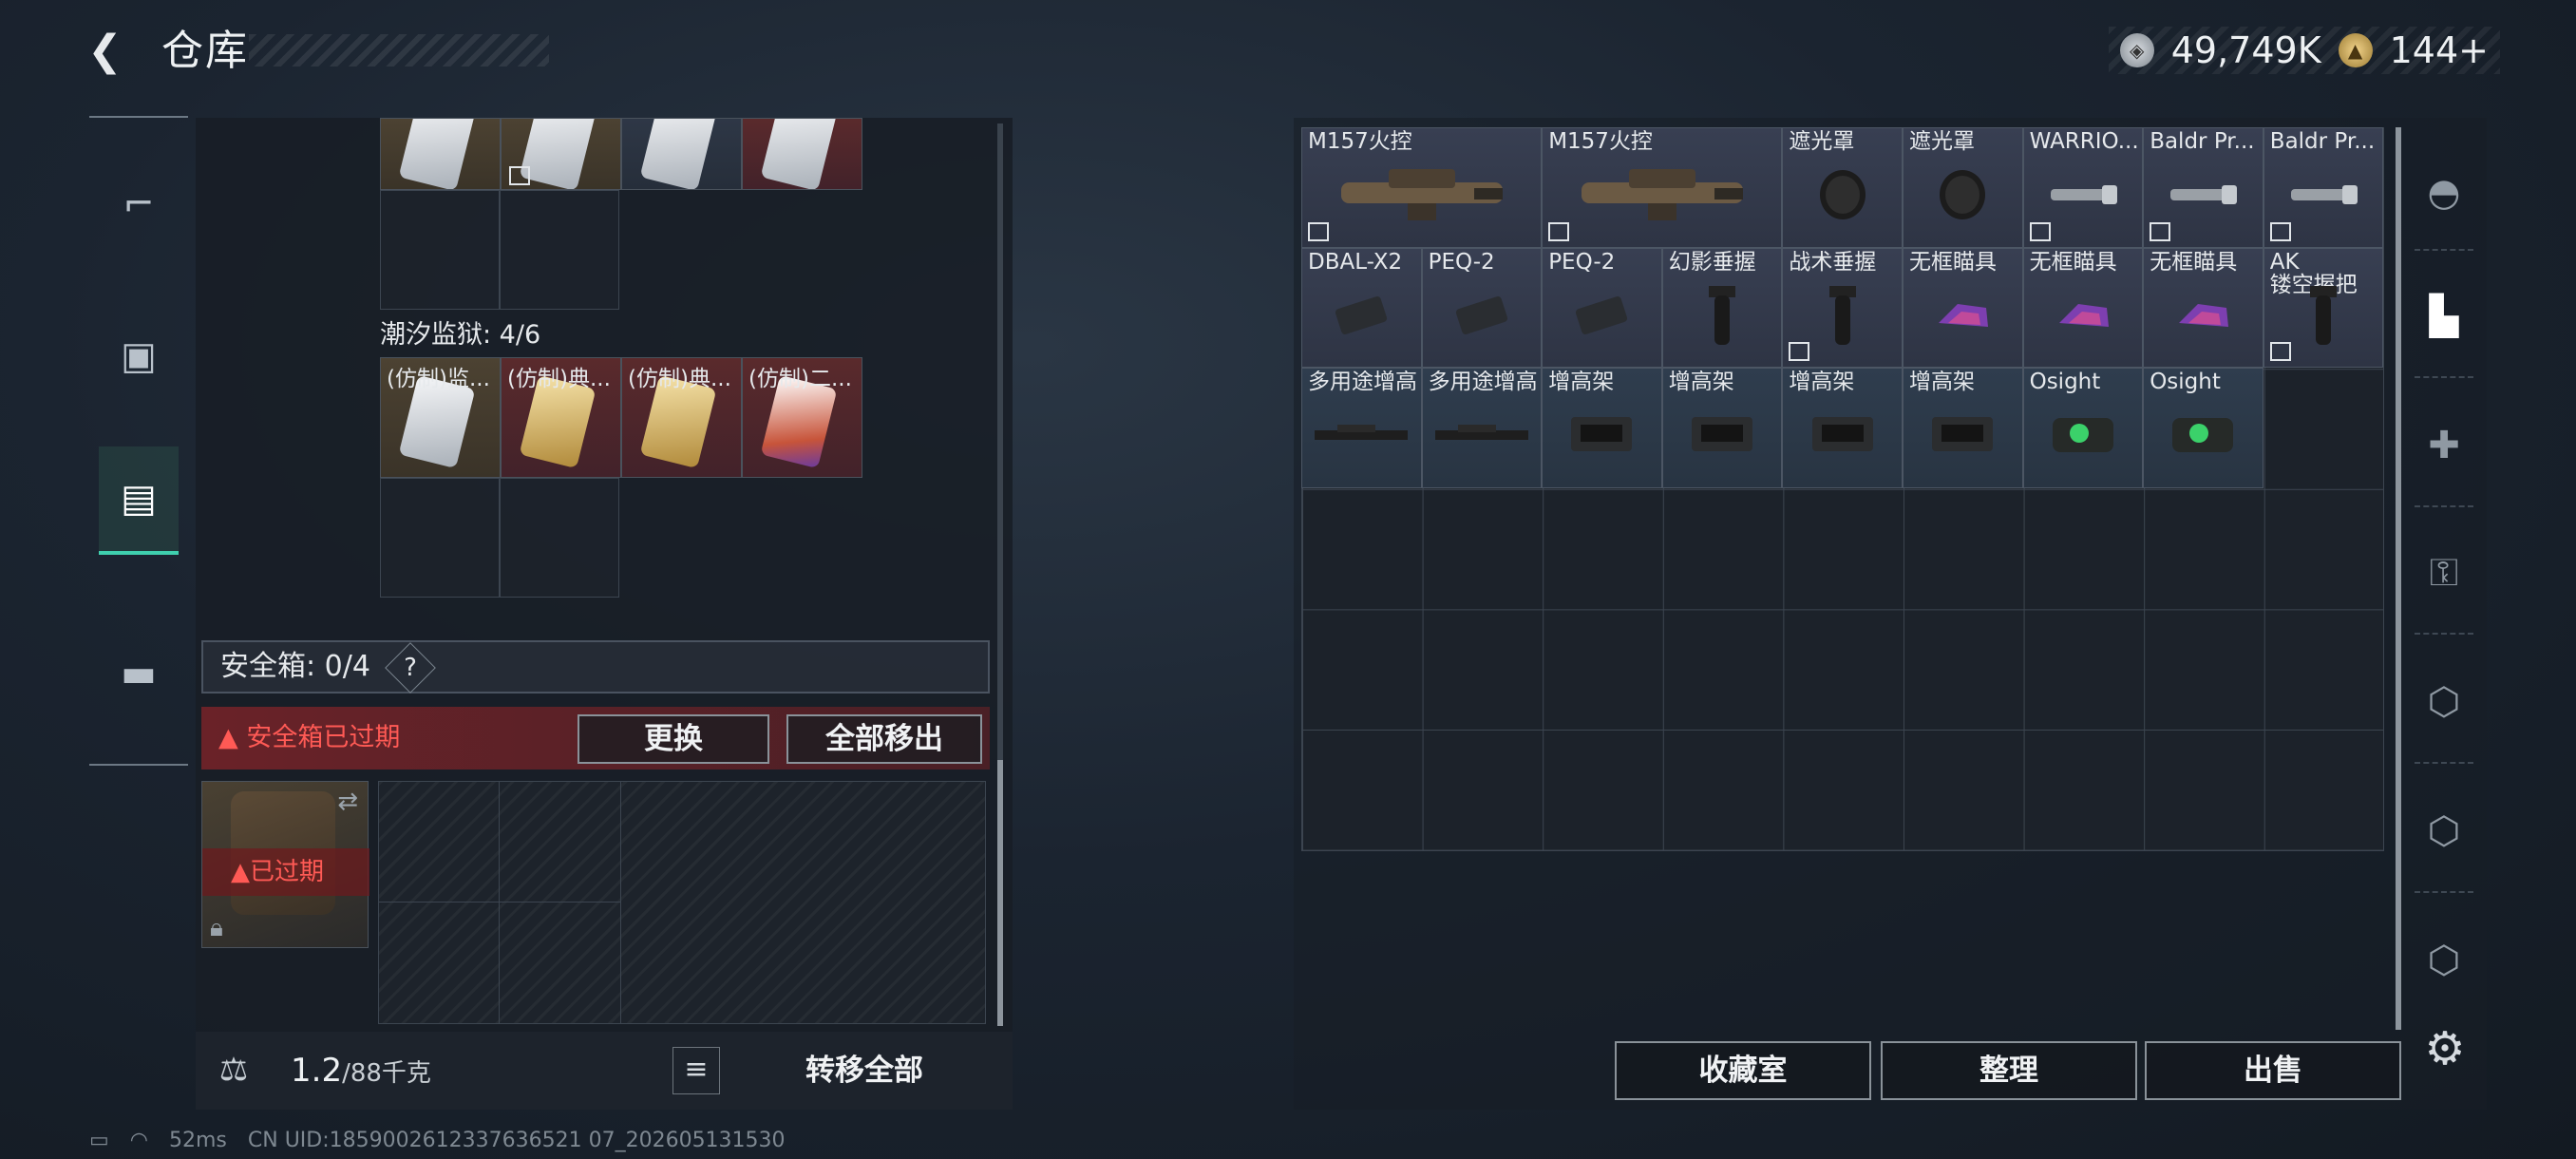 Image resolution: width=2576 pixels, height=1159 pixels. I want to click on chest-rig-icon: ▤, so click(139, 500).